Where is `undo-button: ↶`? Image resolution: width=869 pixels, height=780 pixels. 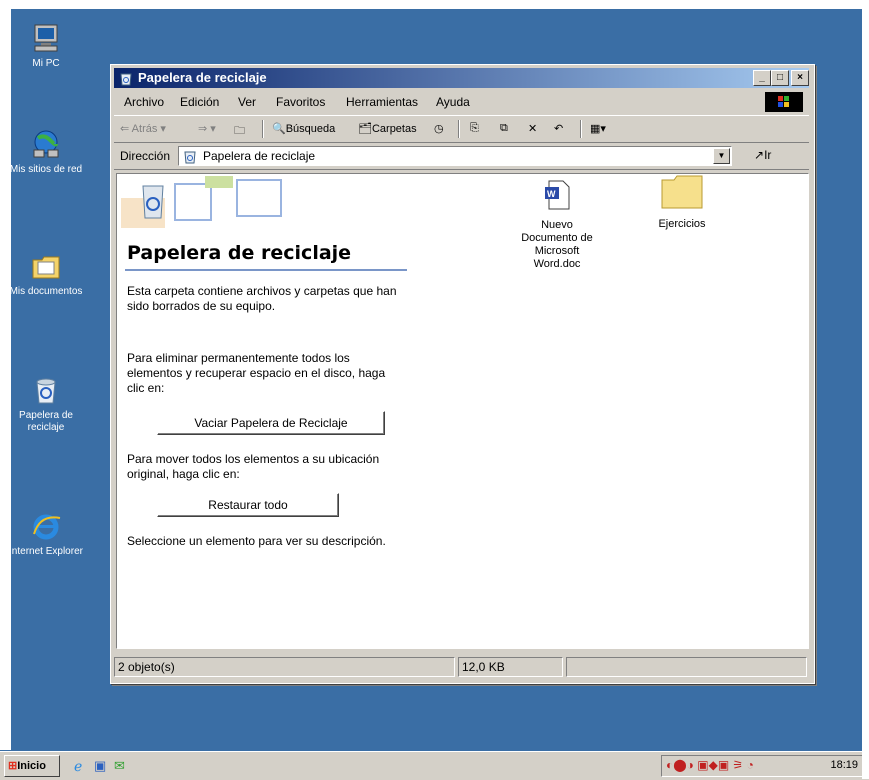
undo-button: ↶ is located at coordinates (558, 128).